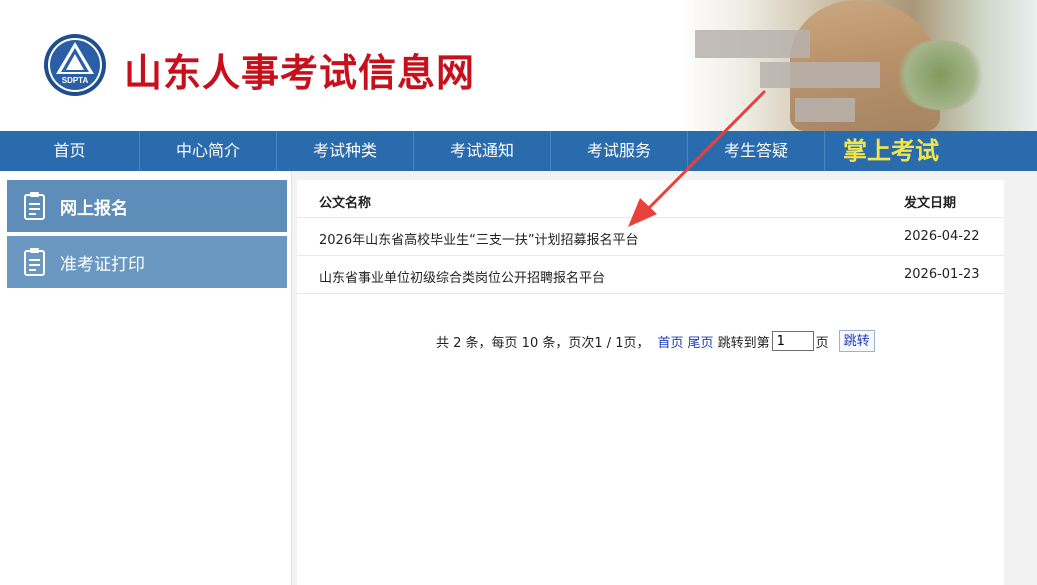  I want to click on table-row: 山东省事业单位初级综合类岗位公开招聘报名平台 2026-01-23, so click(650, 275).